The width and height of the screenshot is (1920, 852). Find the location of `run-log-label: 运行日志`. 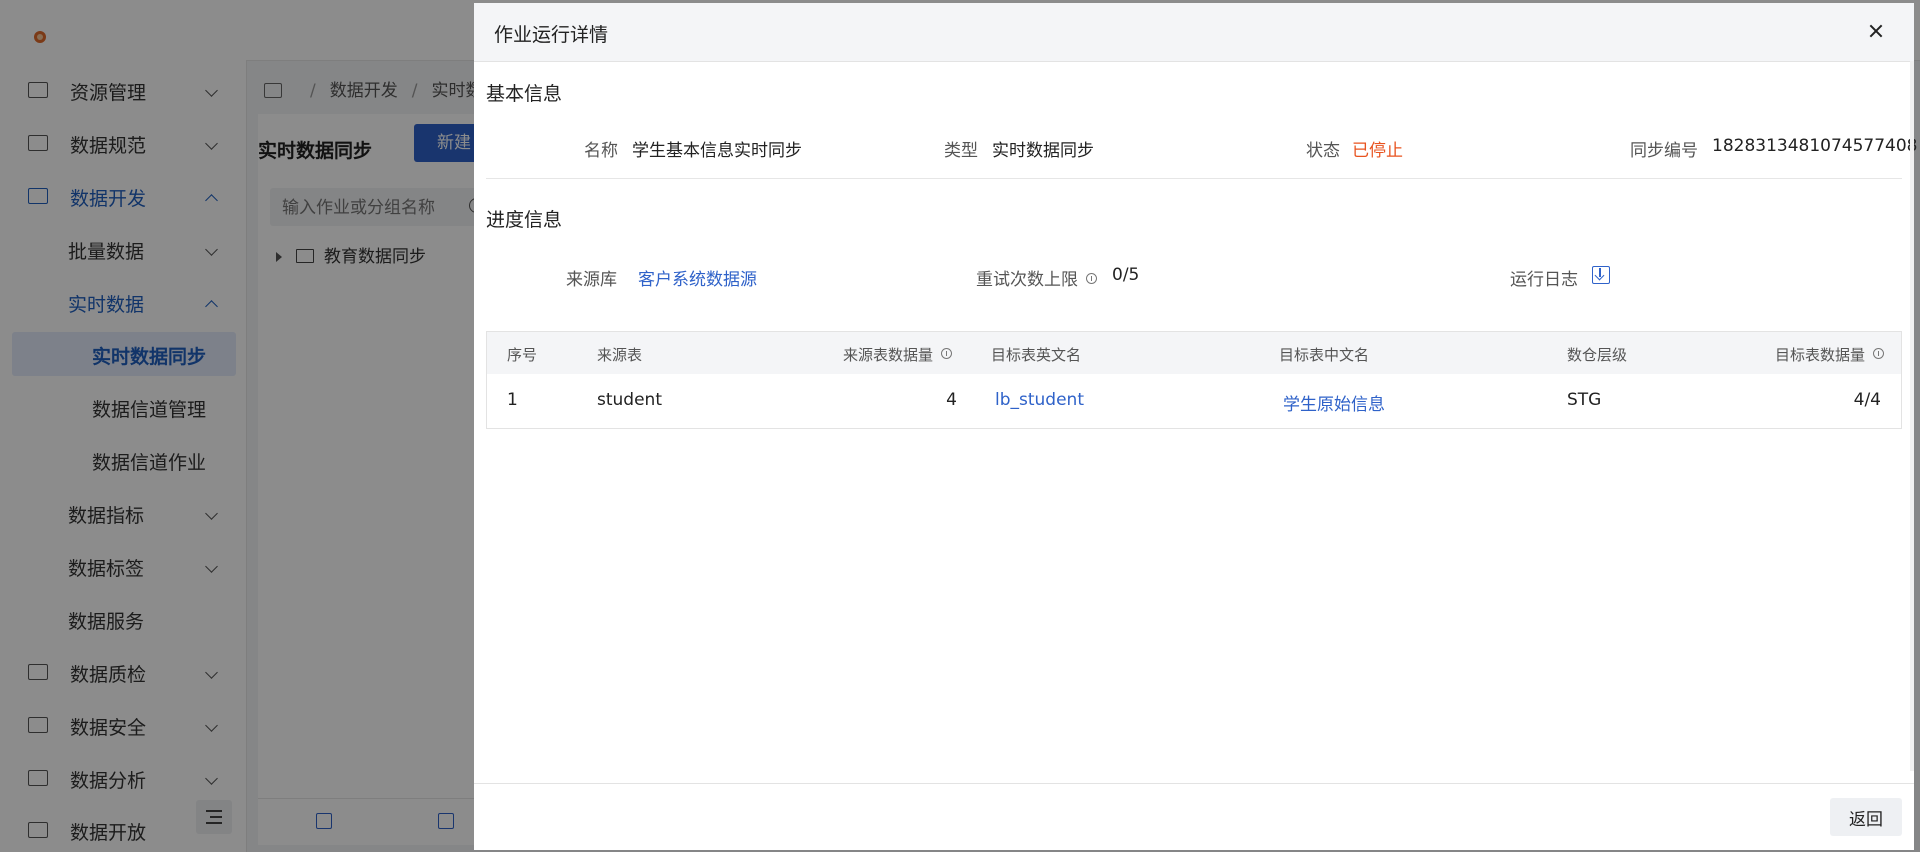

run-log-label: 运行日志 is located at coordinates (1544, 280).